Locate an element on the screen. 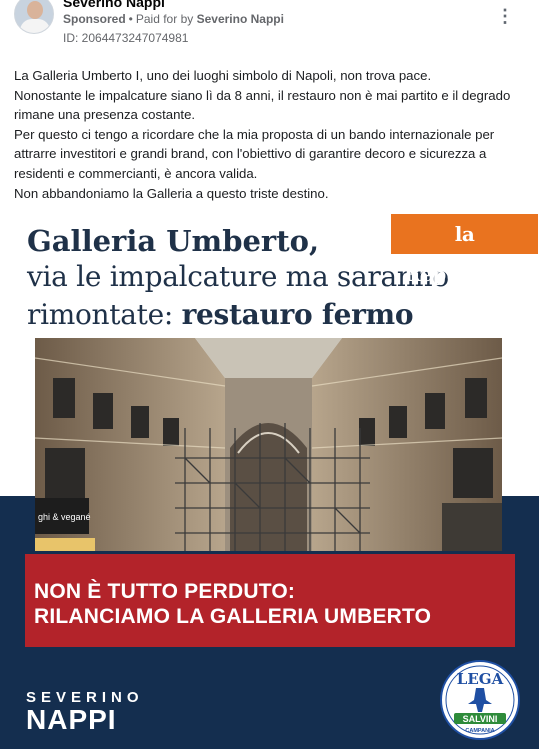 The width and height of the screenshot is (539, 749). ad-id: ID: 2064473247074981 is located at coordinates (126, 38).